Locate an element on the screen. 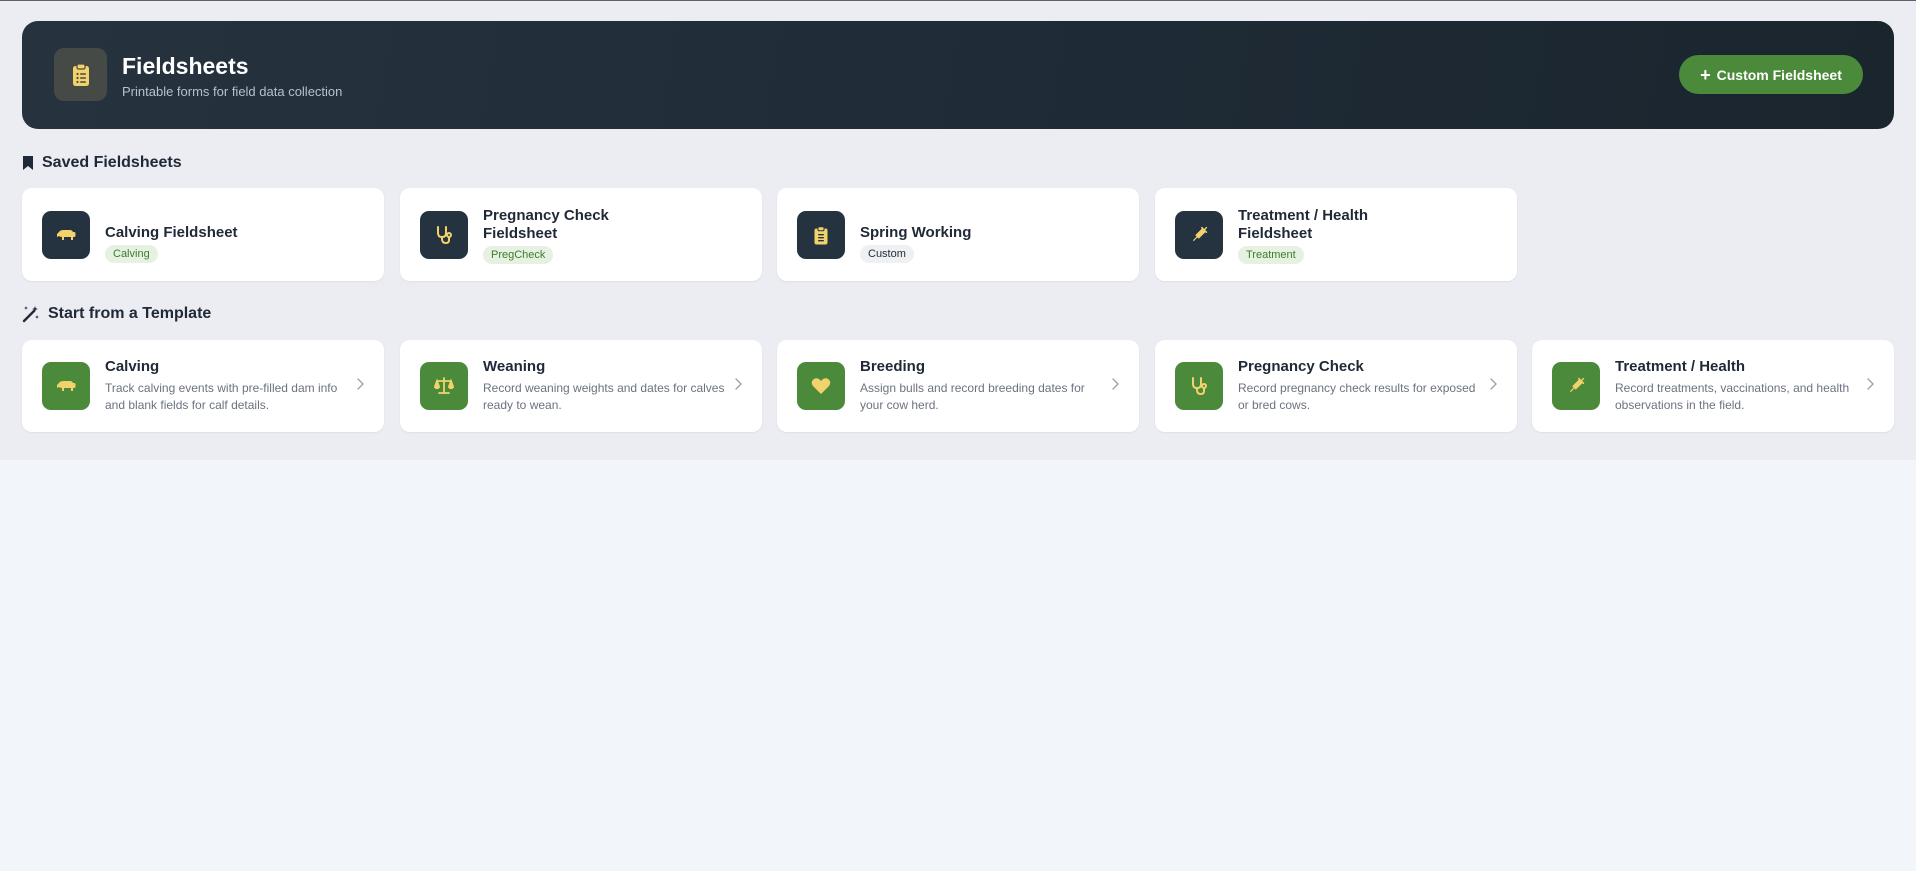 Image resolution: width=1916 pixels, height=871 pixels. type-badge: Treatment is located at coordinates (1271, 255).